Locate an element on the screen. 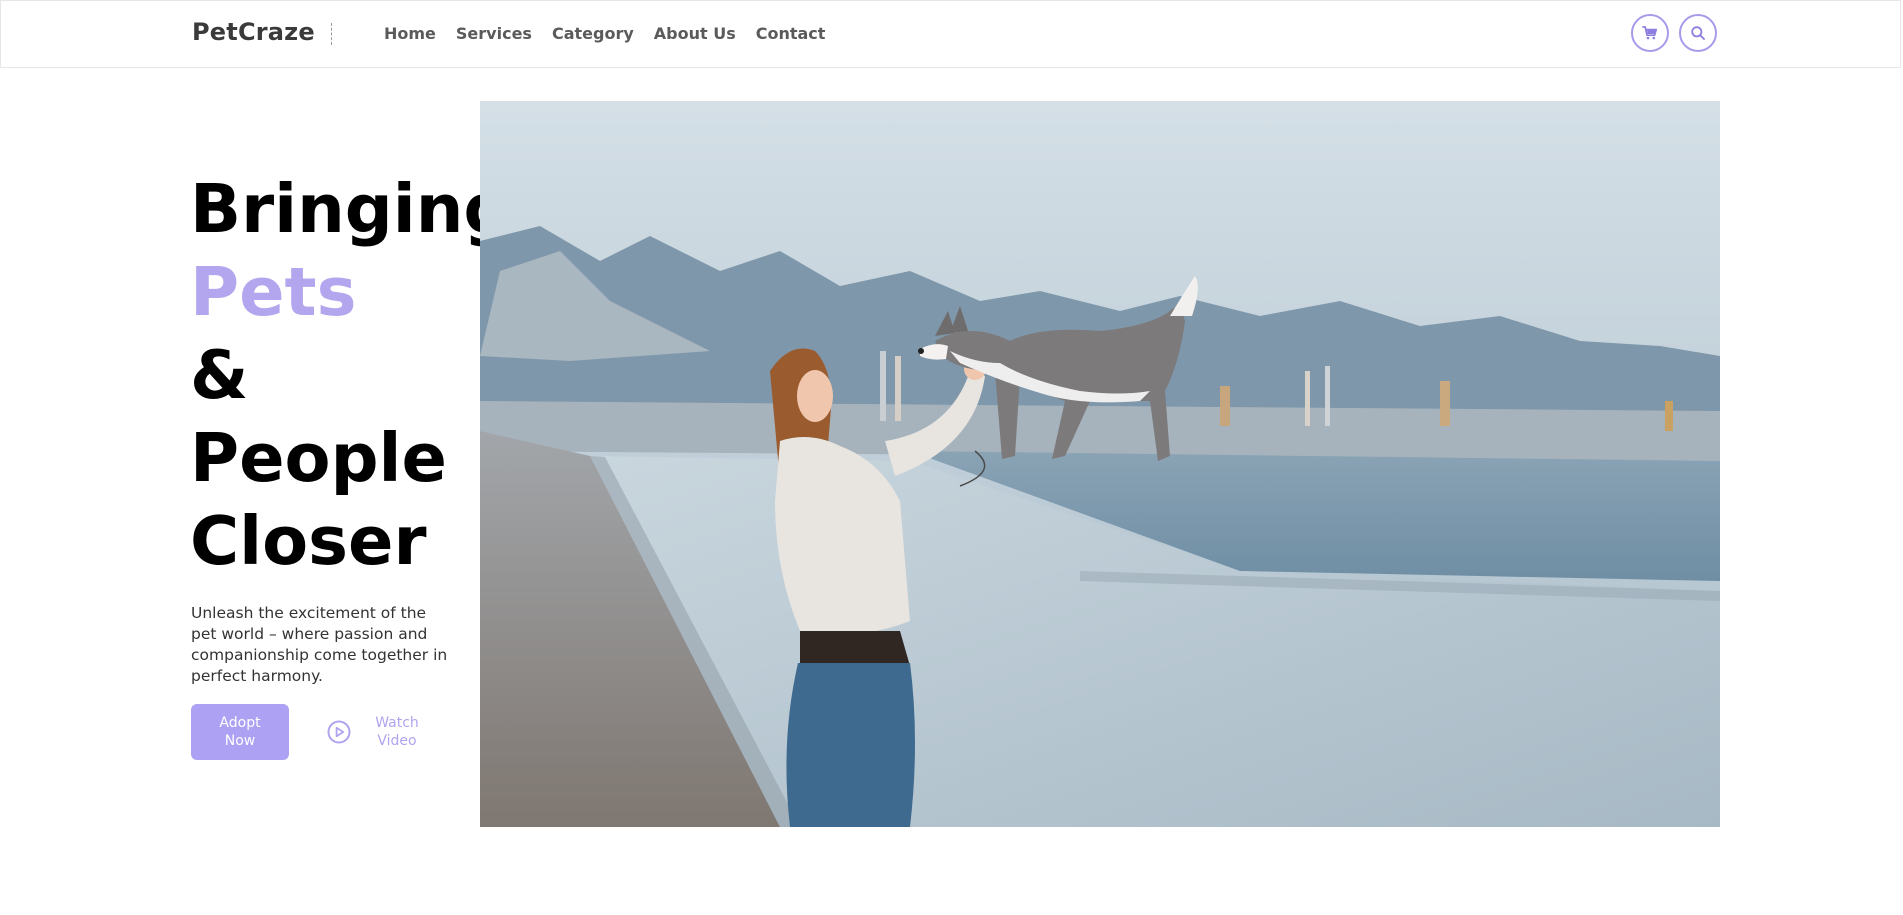 The image size is (1903, 915). adopt-now-button: Adopt Now is located at coordinates (240, 732).